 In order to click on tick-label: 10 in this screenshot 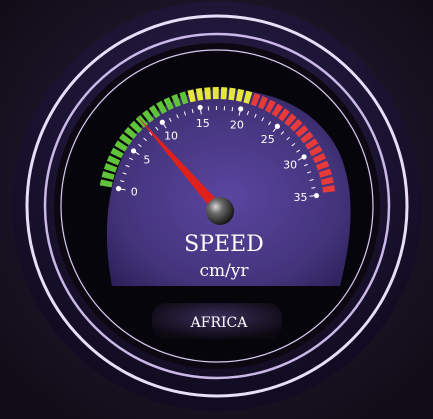, I will do `click(171, 136)`.